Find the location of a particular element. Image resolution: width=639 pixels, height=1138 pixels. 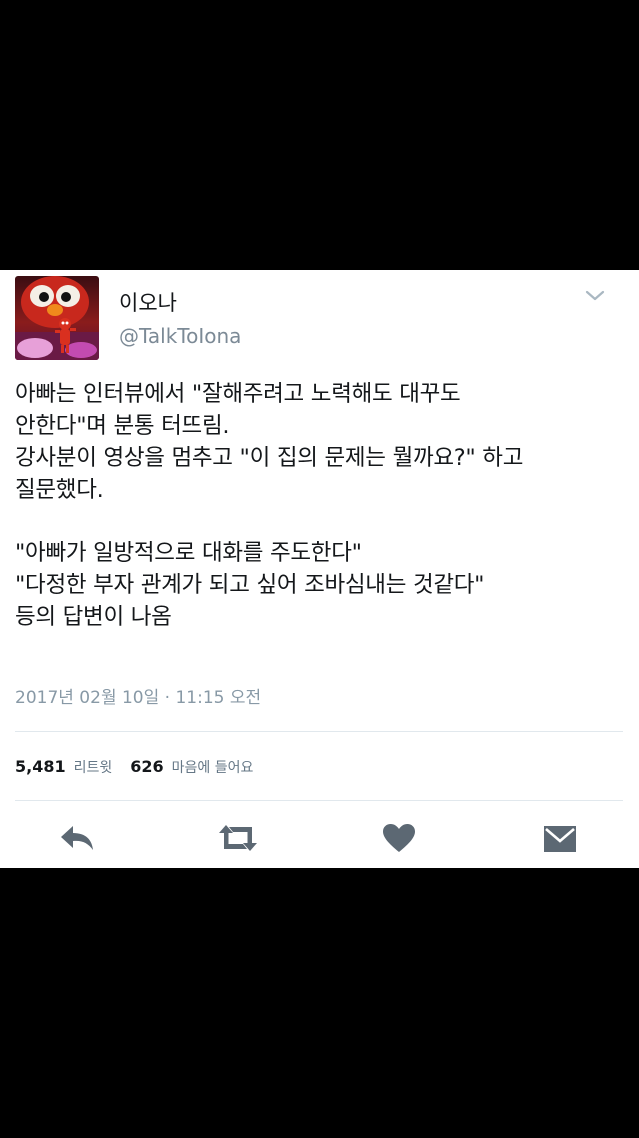

direct-message-button is located at coordinates (560, 838).